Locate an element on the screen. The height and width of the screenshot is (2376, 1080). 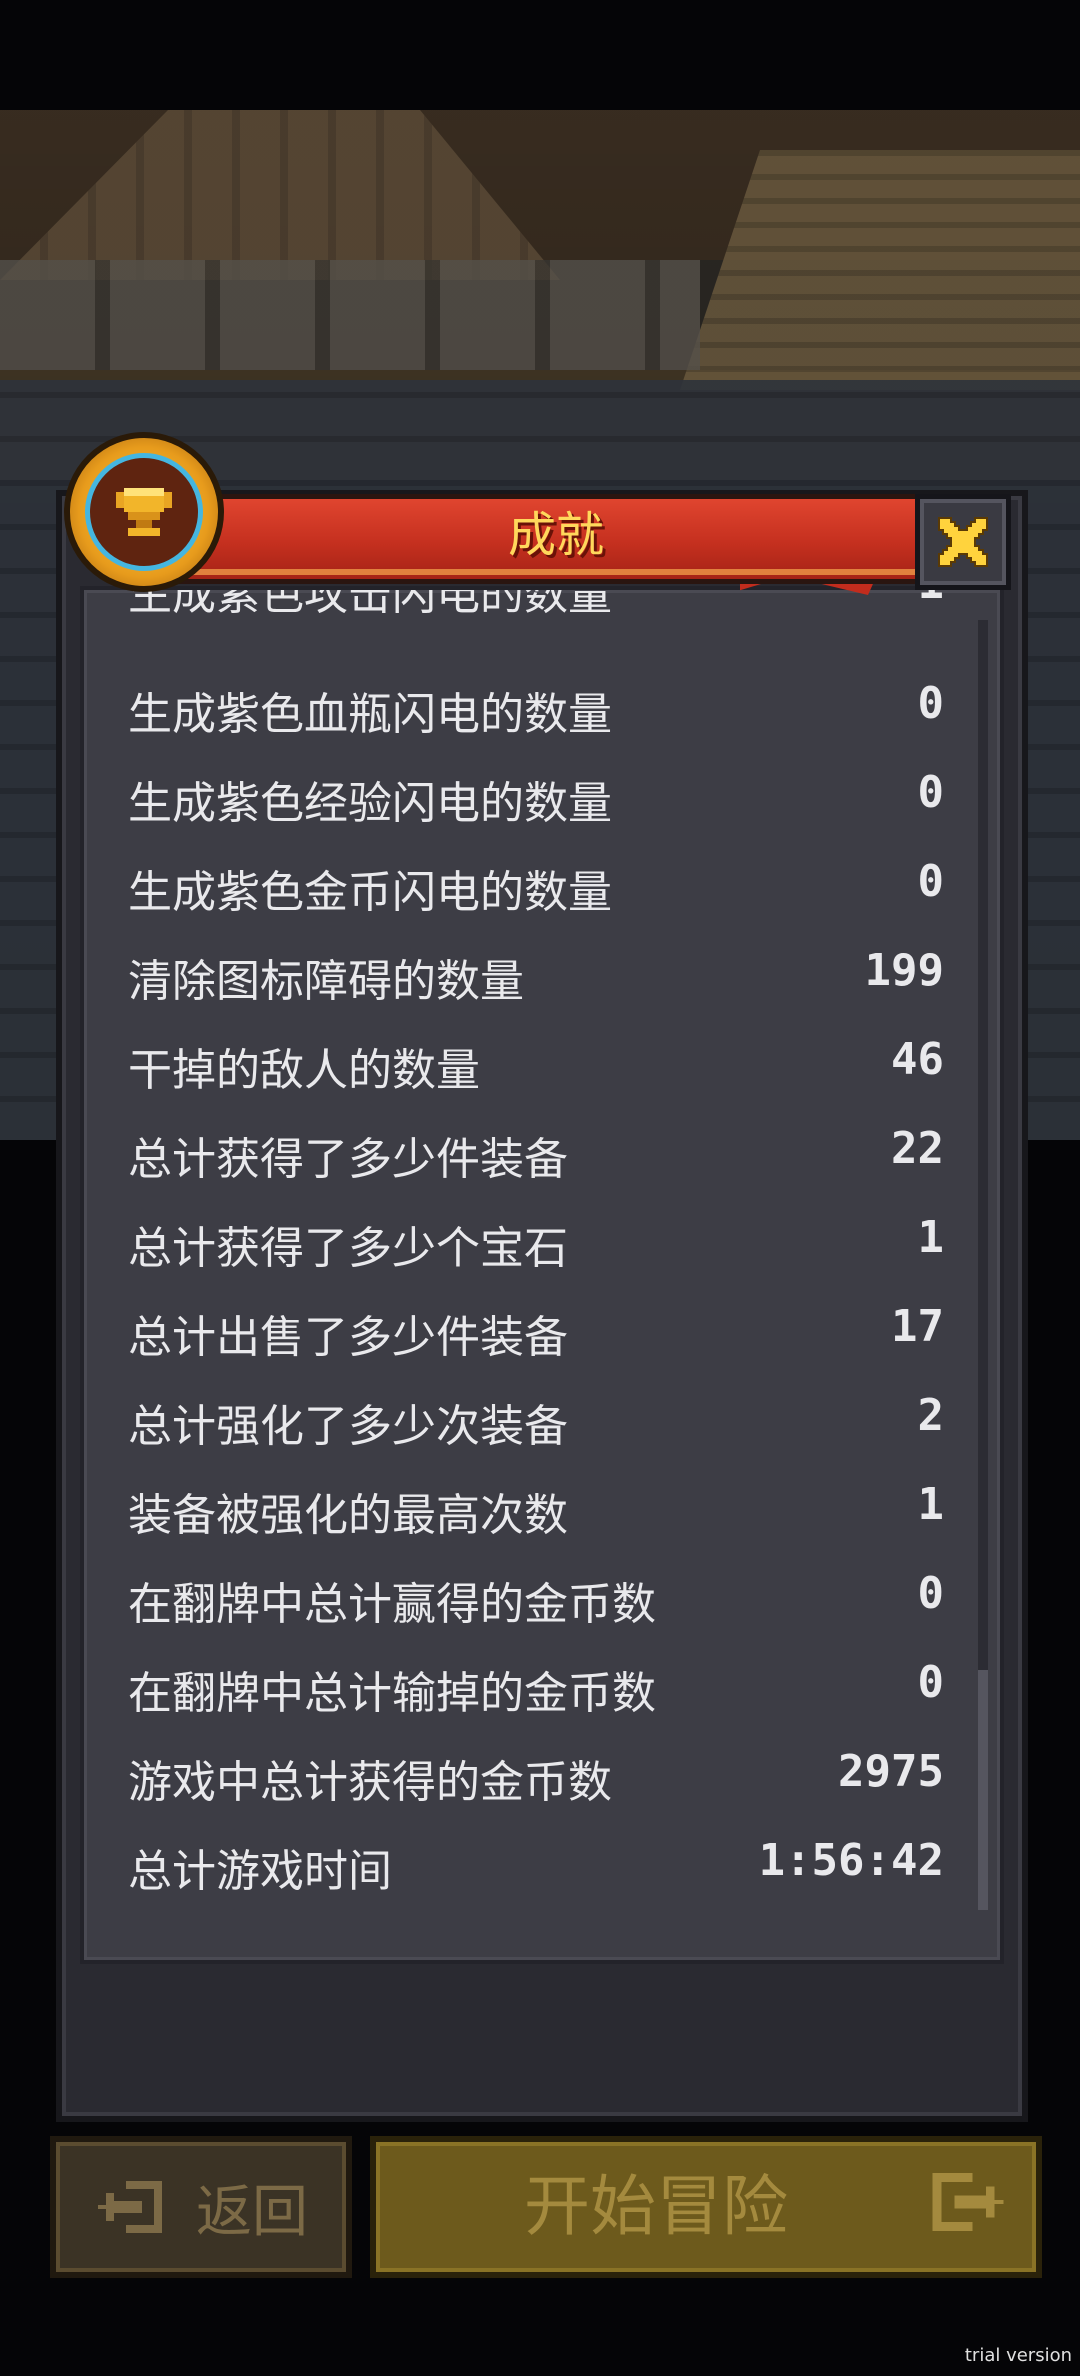
stat-label: 总计强化了多少次装备 is located at coordinates (348, 1426).